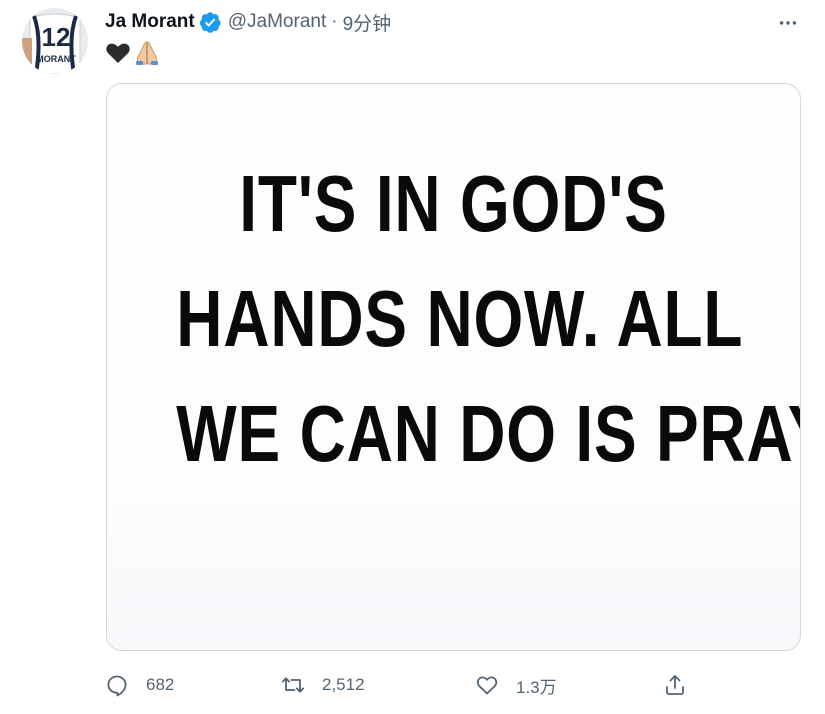  I want to click on tweet-timestamp: 9分钟, so click(367, 22).